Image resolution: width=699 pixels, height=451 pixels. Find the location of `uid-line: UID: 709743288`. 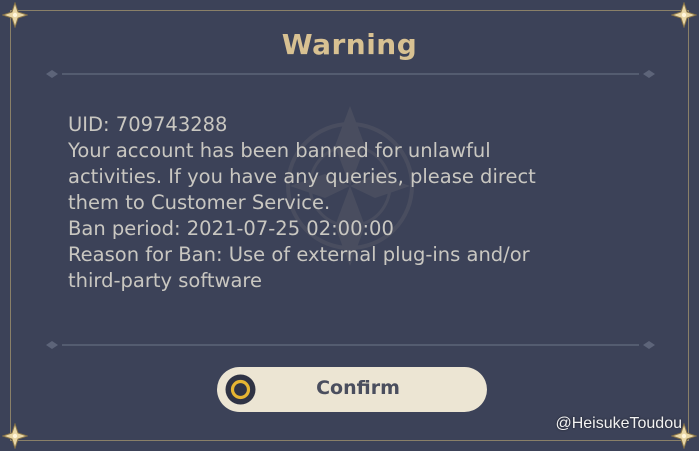

uid-line: UID: 709743288 is located at coordinates (148, 124).